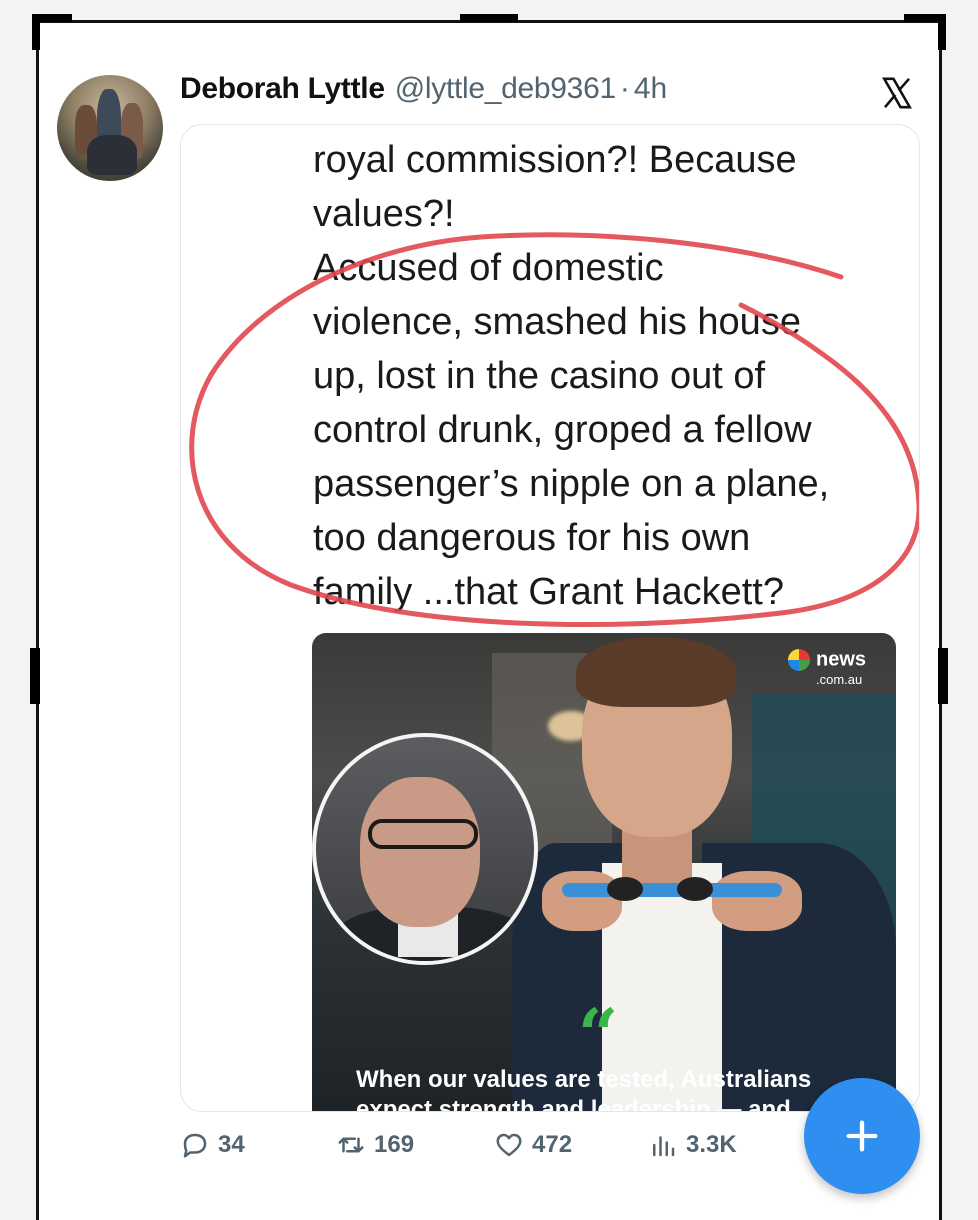 Image resolution: width=978 pixels, height=1220 pixels. What do you see at coordinates (557, 322) in the screenshot?
I see `tweet-text-line: violence, smashed his house` at bounding box center [557, 322].